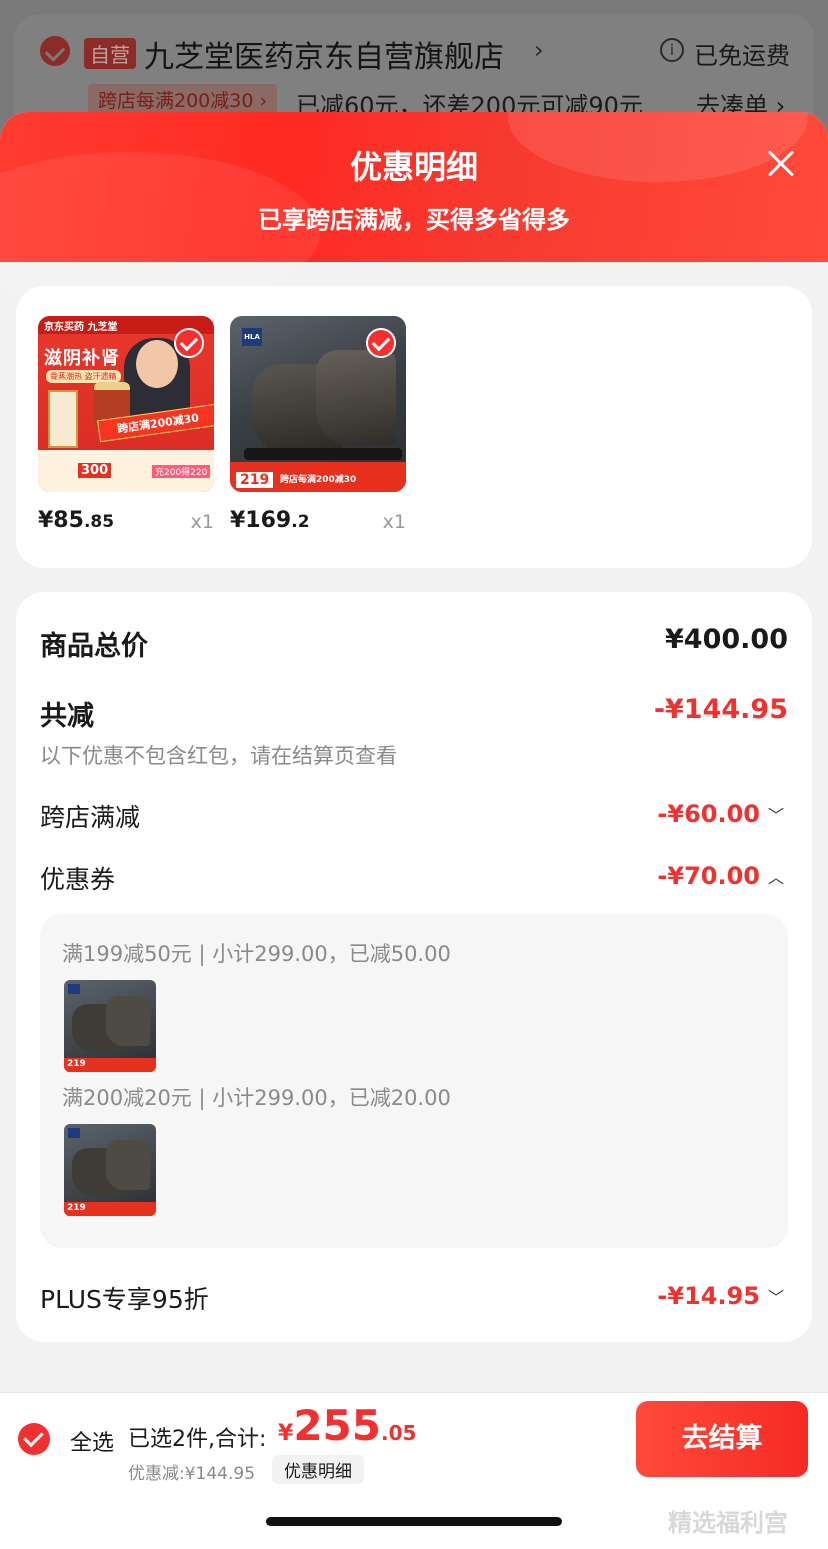 The width and height of the screenshot is (828, 1549). What do you see at coordinates (726, 639) in the screenshot?
I see `total-price-value: ¥400.00` at bounding box center [726, 639].